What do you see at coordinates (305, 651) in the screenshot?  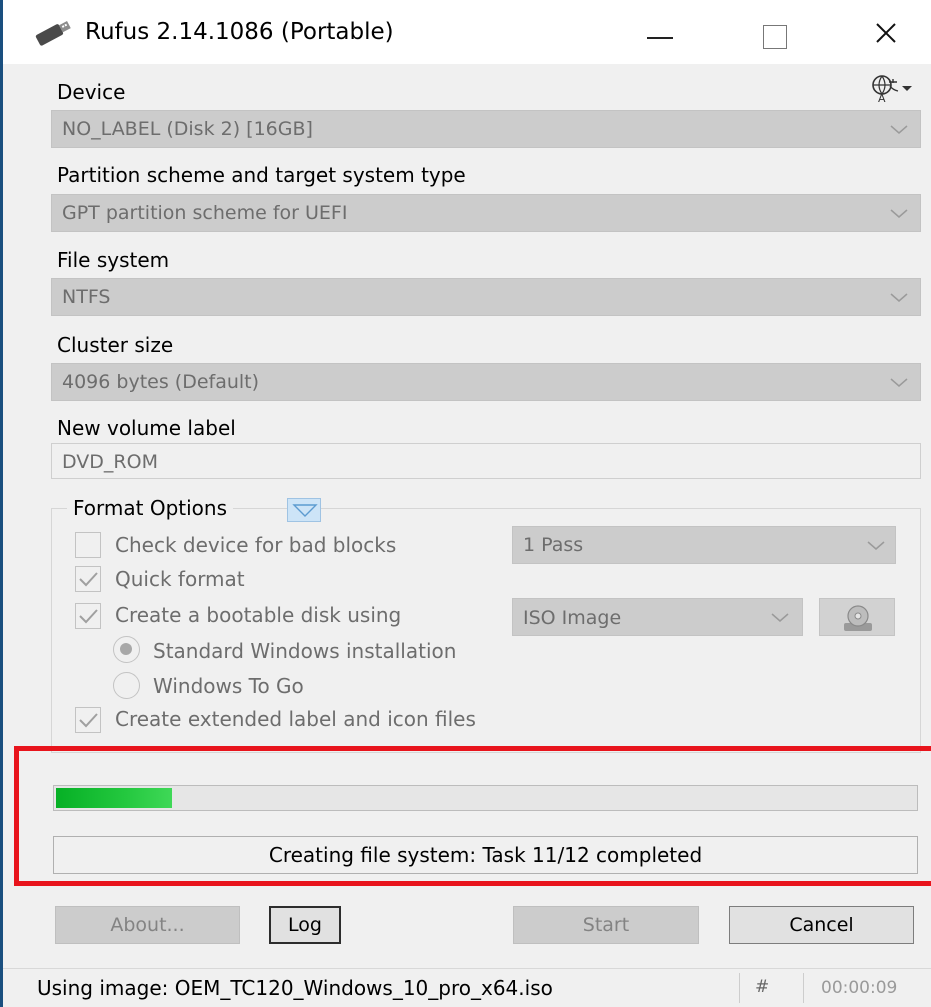 I see `standard-windows-label: Standard Windows installation` at bounding box center [305, 651].